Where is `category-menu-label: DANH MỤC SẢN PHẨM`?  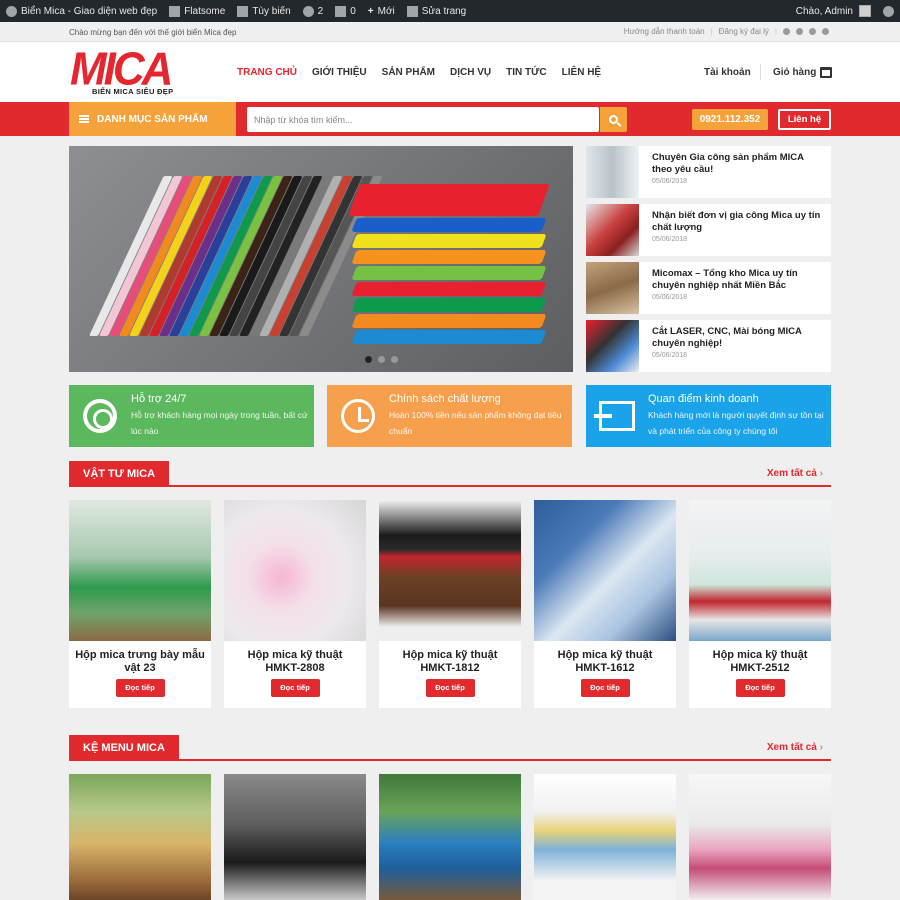
category-menu-label: DANH MỤC SẢN PHẨM is located at coordinates (152, 119).